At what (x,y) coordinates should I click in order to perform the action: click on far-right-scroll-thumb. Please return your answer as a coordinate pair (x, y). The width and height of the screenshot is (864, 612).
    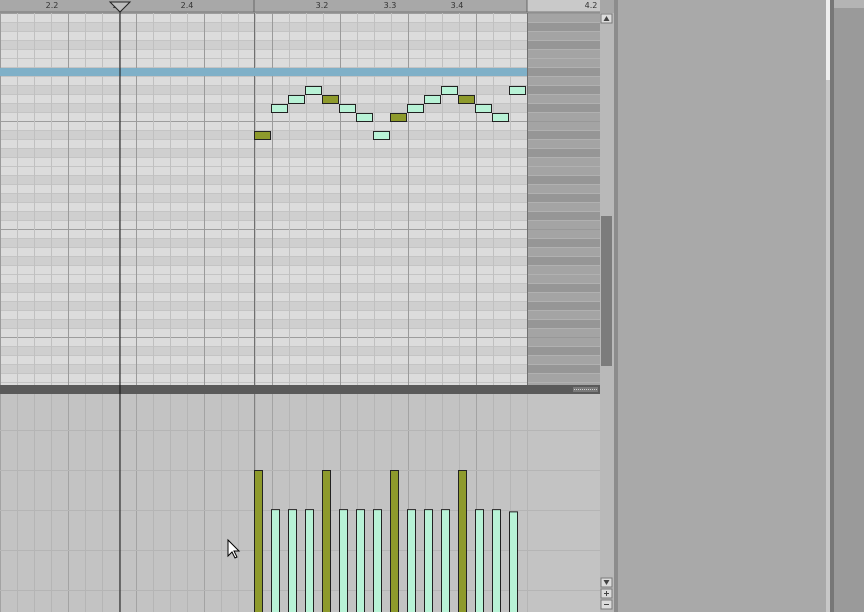
    Looking at the image, I should click on (828, 40).